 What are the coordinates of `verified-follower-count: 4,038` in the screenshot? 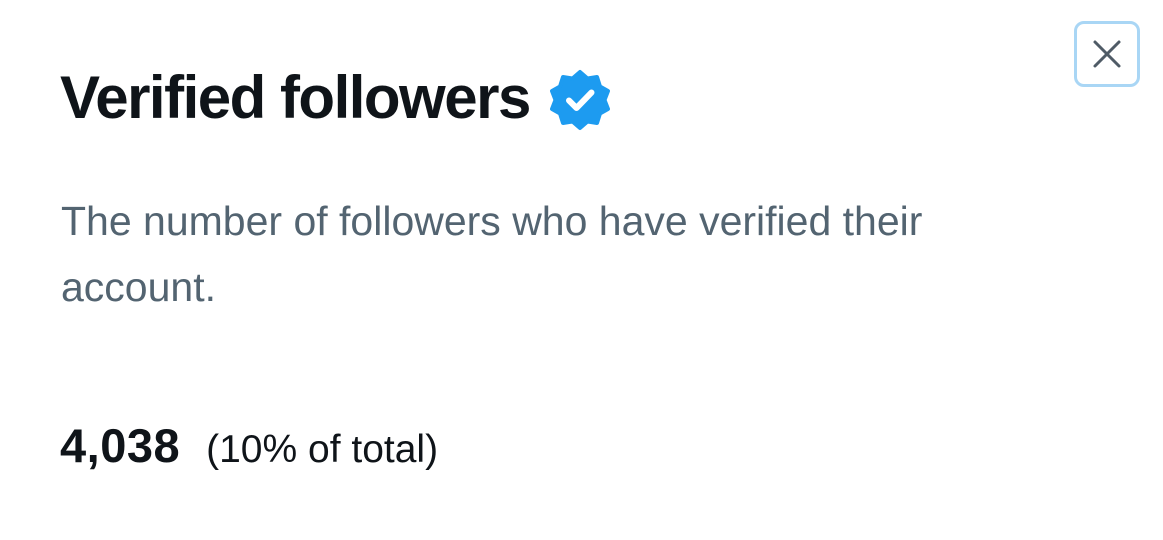 It's located at (120, 445).